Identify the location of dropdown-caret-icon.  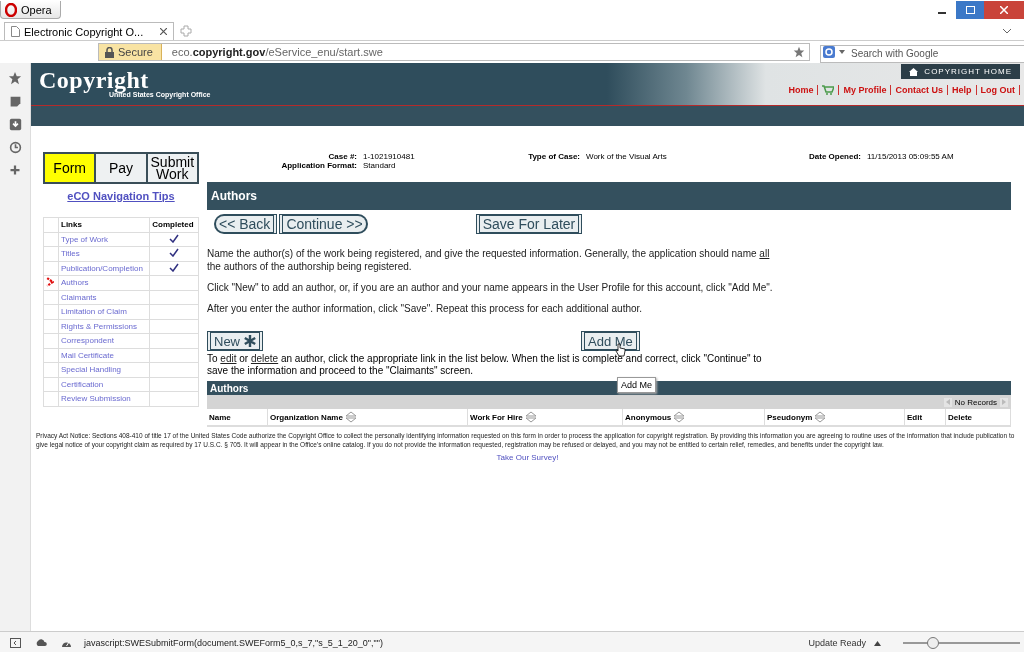
(842, 52).